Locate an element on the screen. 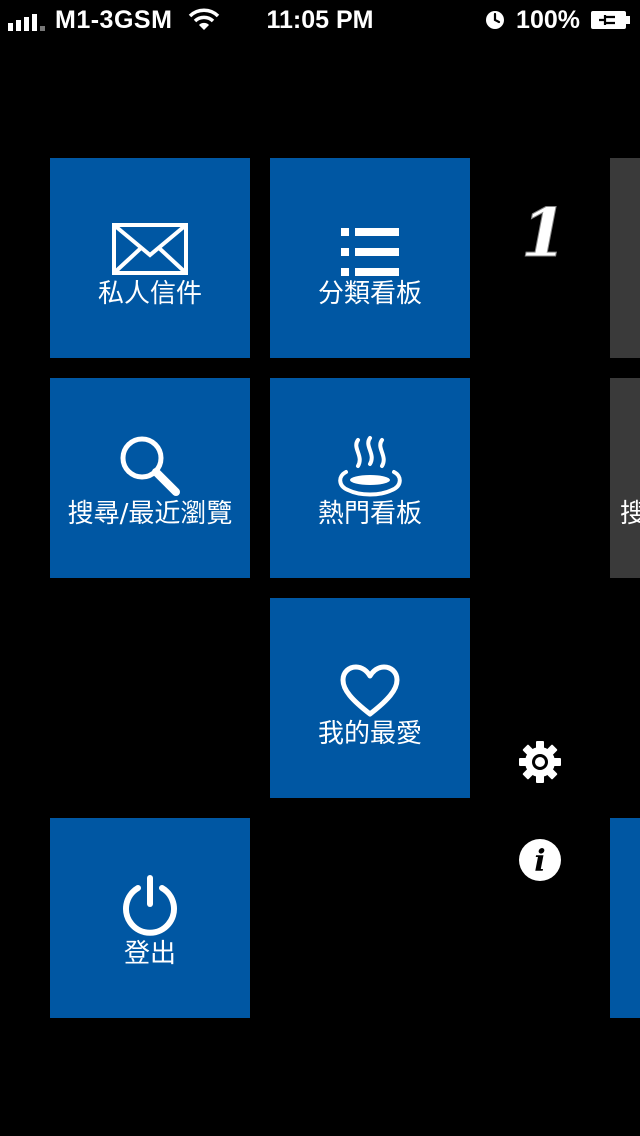  battery-charging-icon is located at coordinates (610, 20).